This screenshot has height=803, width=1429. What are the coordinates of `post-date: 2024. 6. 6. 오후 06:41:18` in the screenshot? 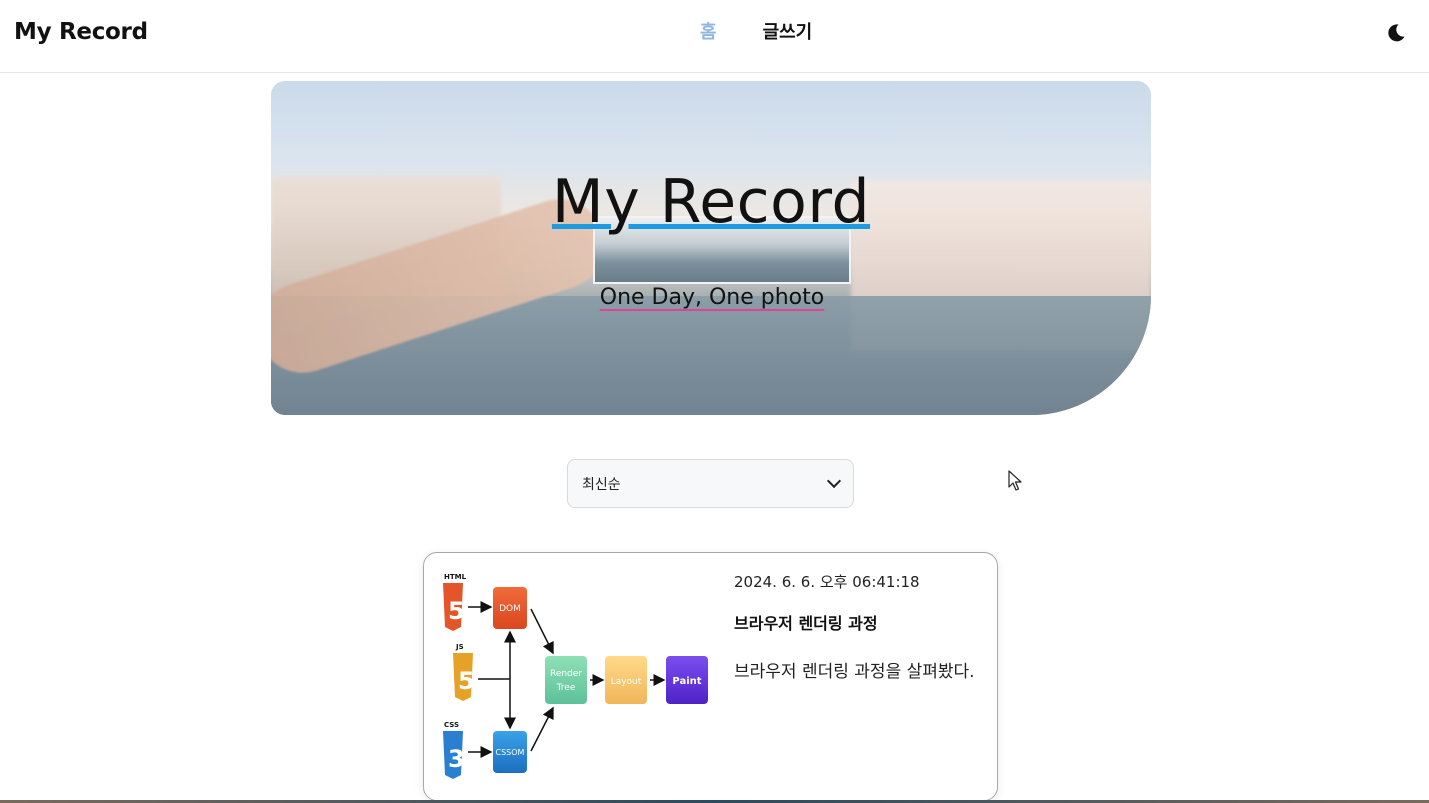 It's located at (827, 582).